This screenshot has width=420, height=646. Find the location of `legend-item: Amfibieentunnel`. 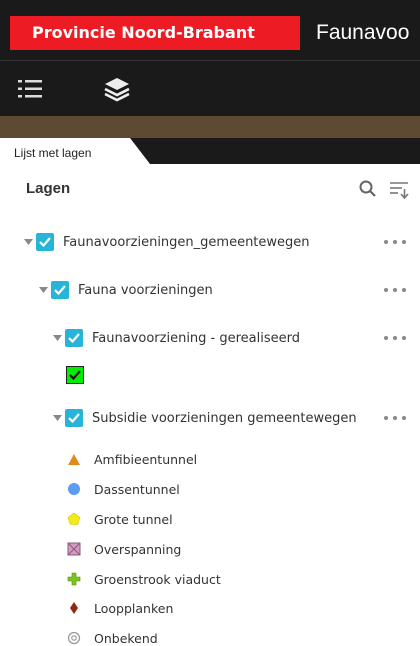

legend-item: Amfibieentunnel is located at coordinates (131, 459).